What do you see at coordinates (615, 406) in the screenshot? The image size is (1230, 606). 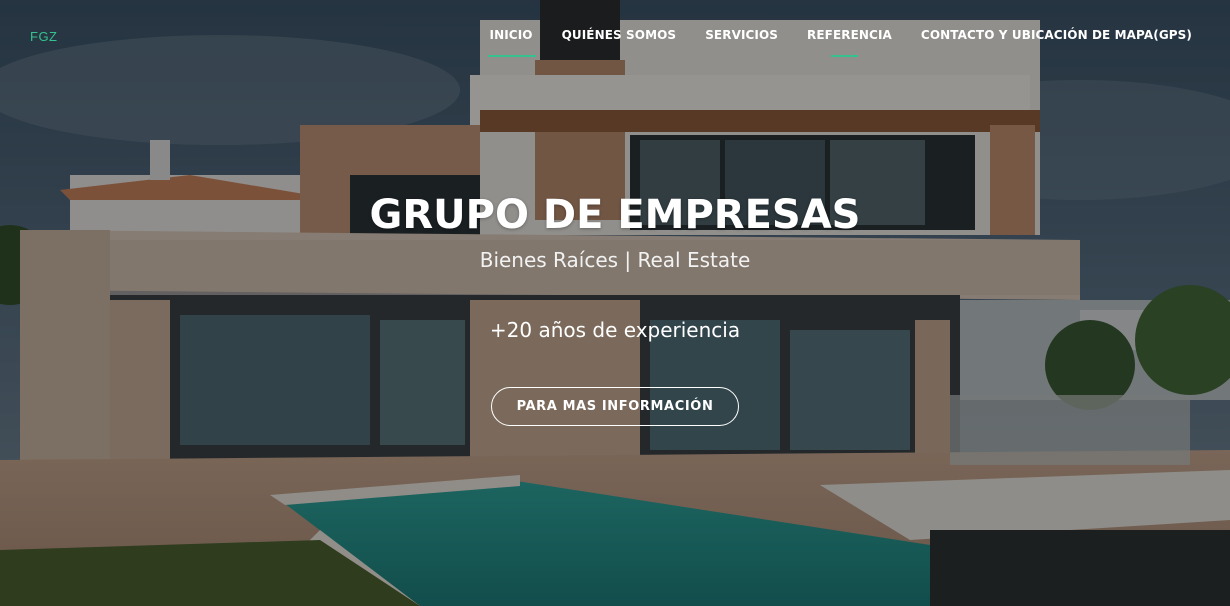 I see `more-info-button: PARA MAS INFORMACIÓN` at bounding box center [615, 406].